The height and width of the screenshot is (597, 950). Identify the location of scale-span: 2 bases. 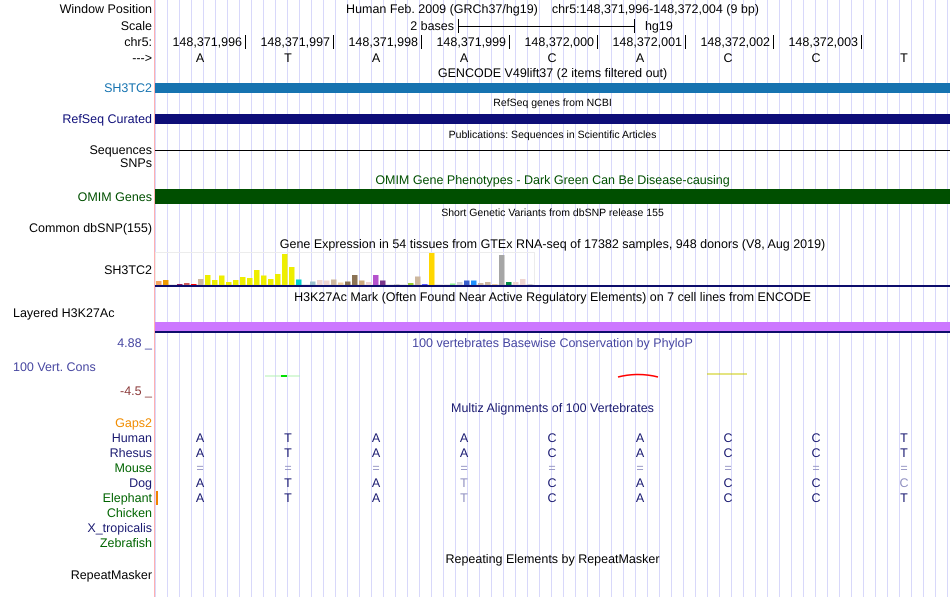
(432, 25).